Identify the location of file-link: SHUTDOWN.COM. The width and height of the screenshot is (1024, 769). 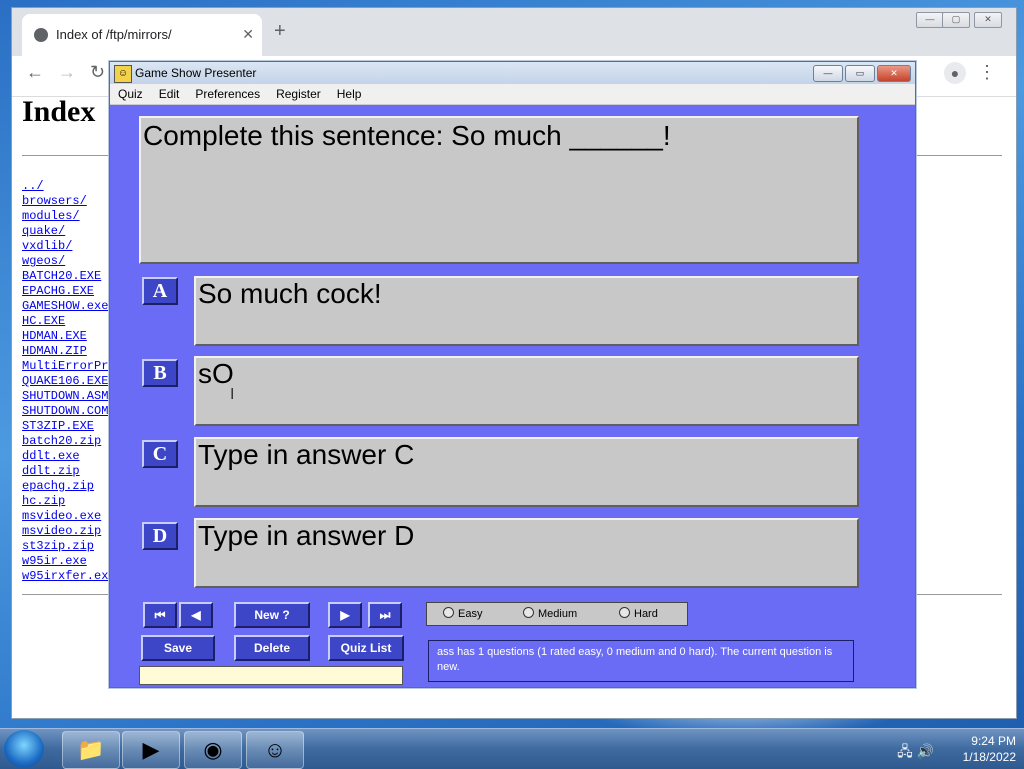
(70, 411).